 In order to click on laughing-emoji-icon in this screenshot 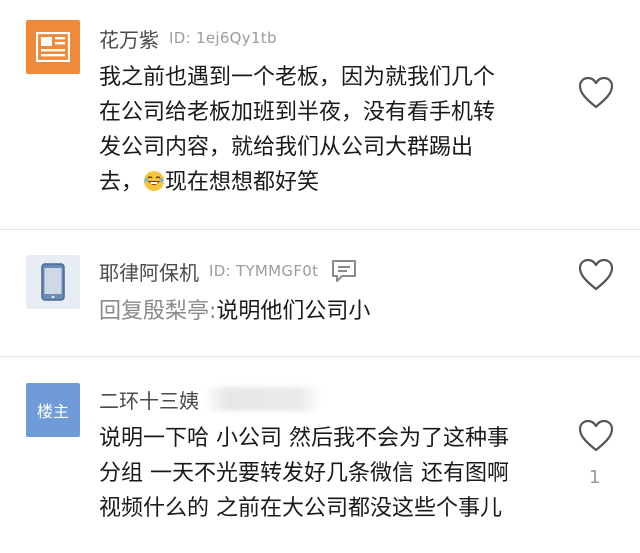, I will do `click(154, 181)`.